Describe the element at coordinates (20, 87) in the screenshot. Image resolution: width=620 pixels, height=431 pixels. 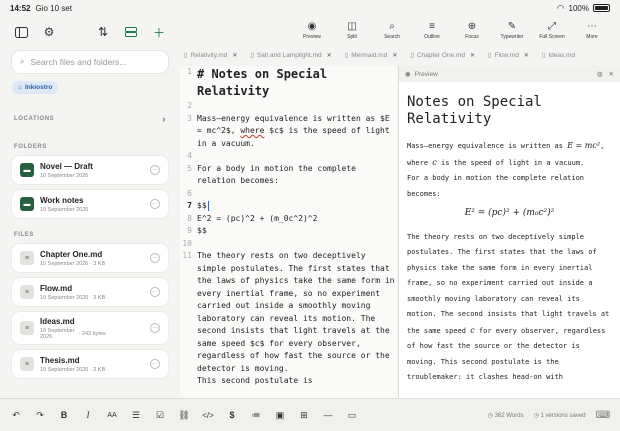
I see `home-icon: ⌂` at that location.